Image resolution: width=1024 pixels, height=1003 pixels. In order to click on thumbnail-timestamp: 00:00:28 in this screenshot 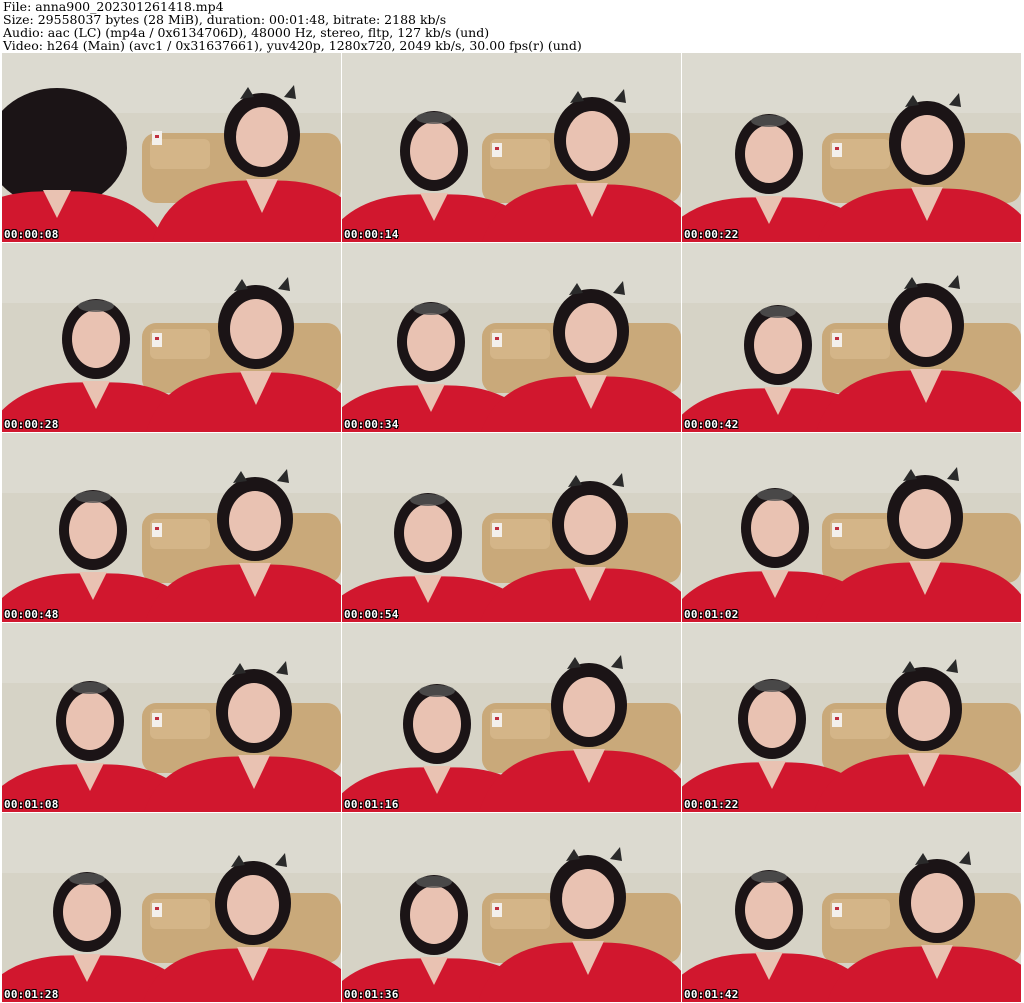, I will do `click(31, 424)`.